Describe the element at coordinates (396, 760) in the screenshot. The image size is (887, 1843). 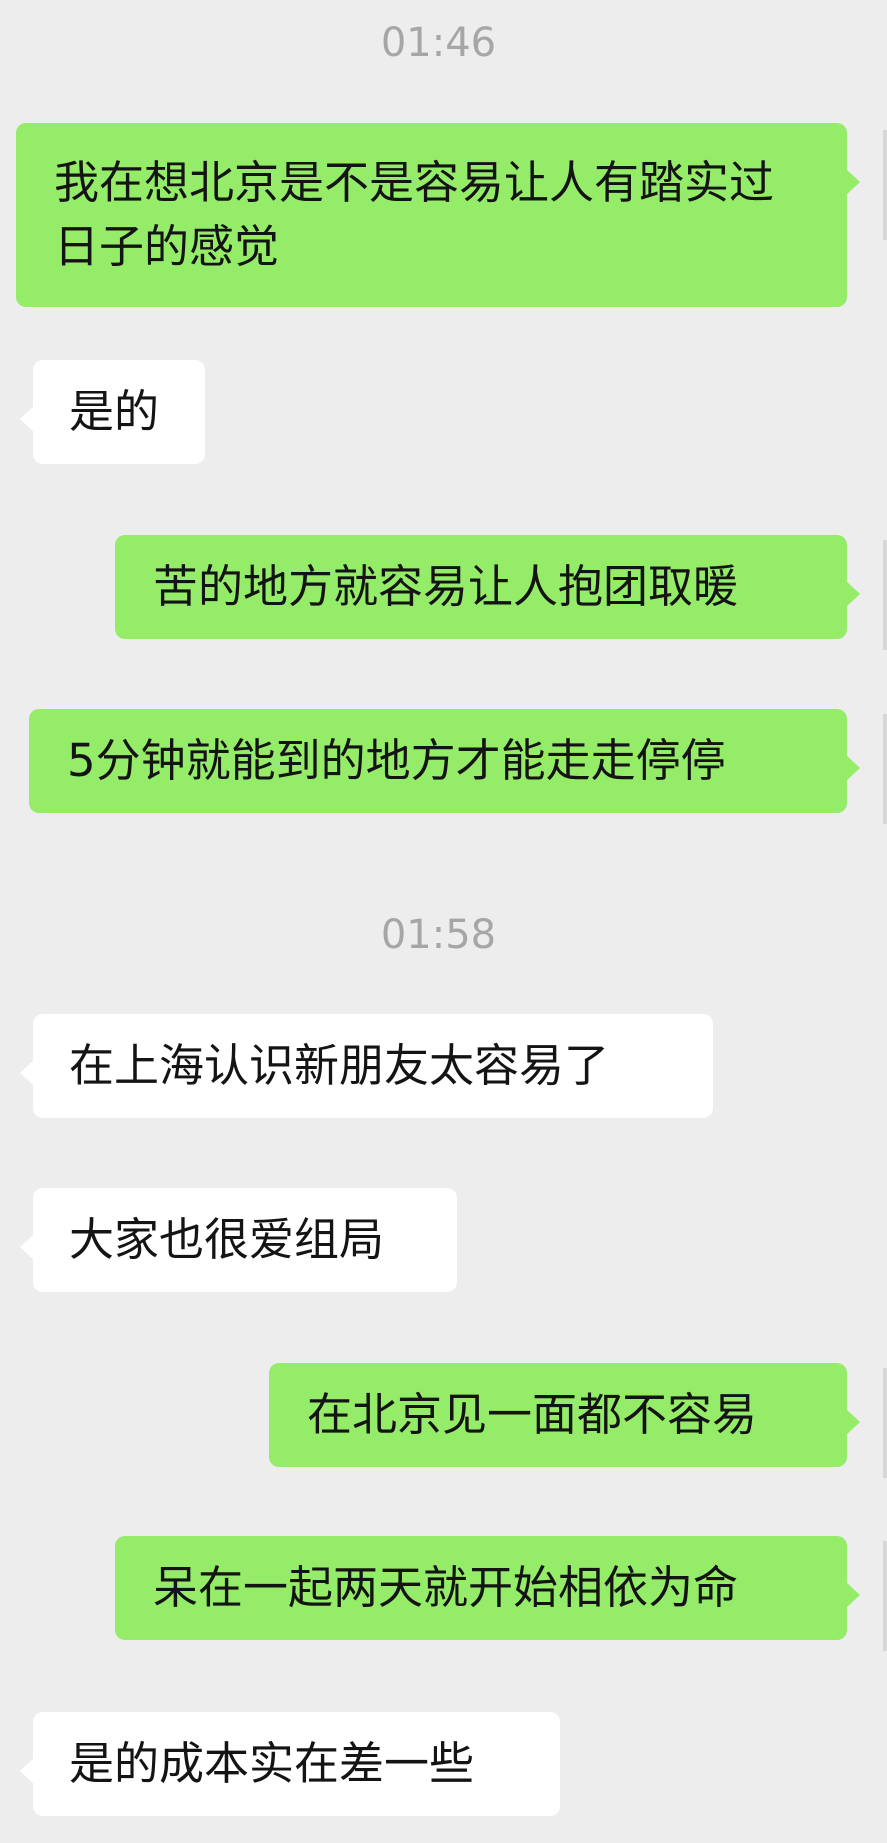
I see `message-text: 5分钟就能到的地方才能走走停停` at that location.